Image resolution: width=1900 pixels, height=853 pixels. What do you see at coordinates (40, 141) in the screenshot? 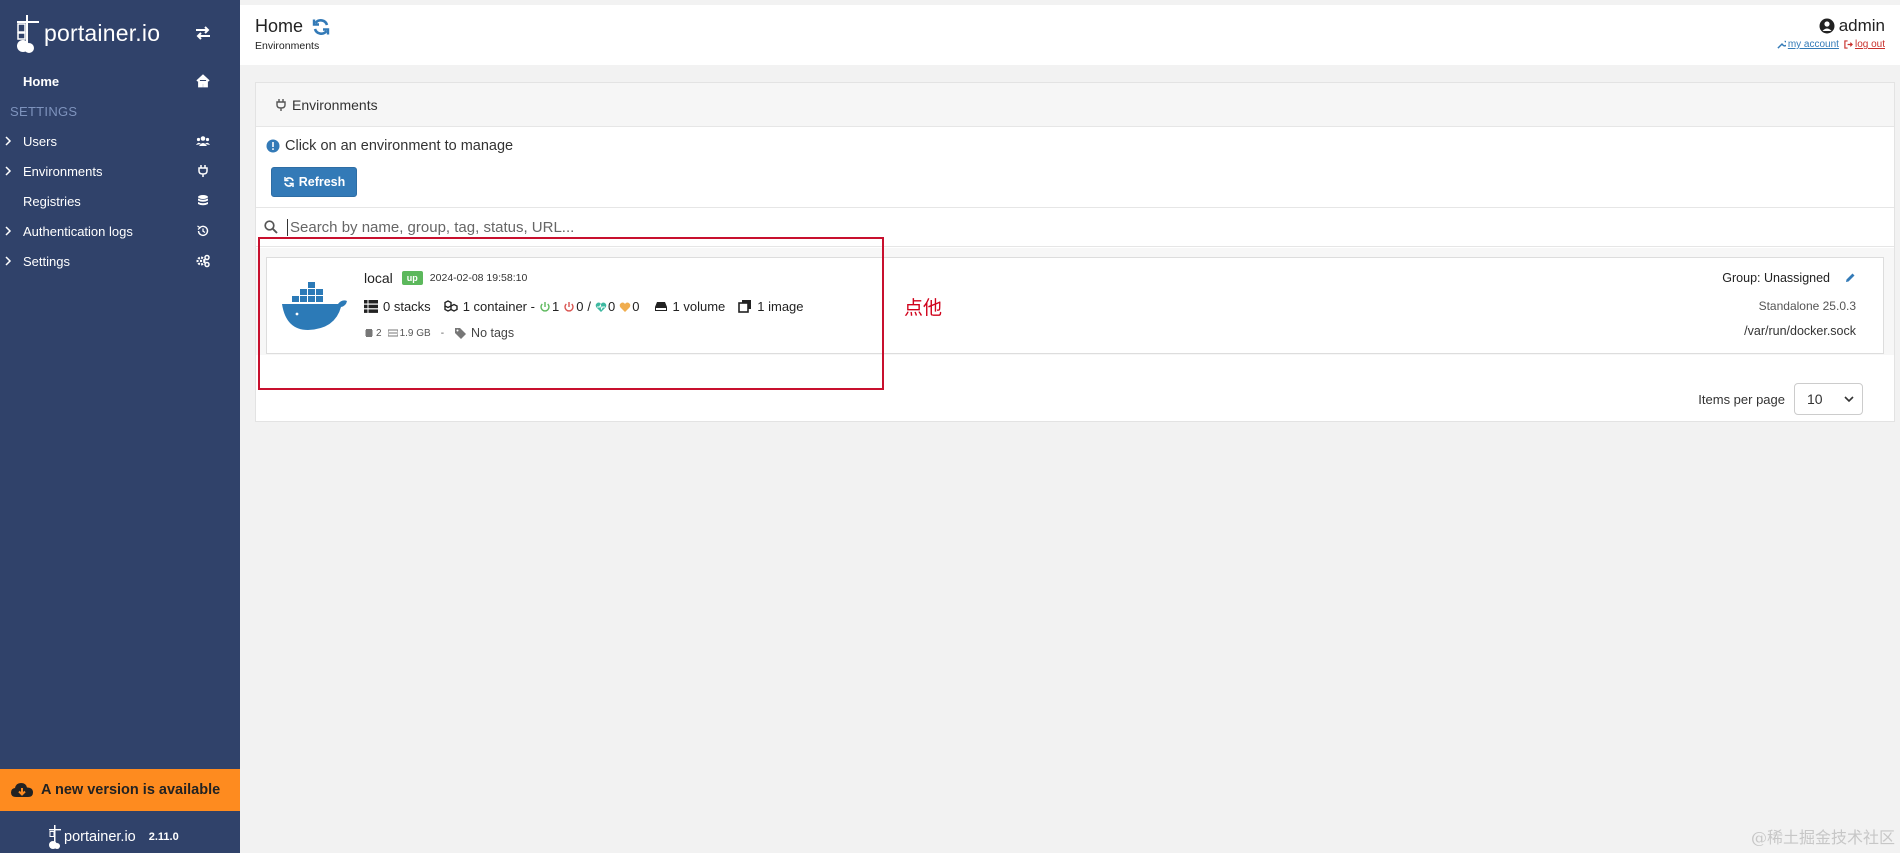
I see `sidebar-item-label: Users` at bounding box center [40, 141].